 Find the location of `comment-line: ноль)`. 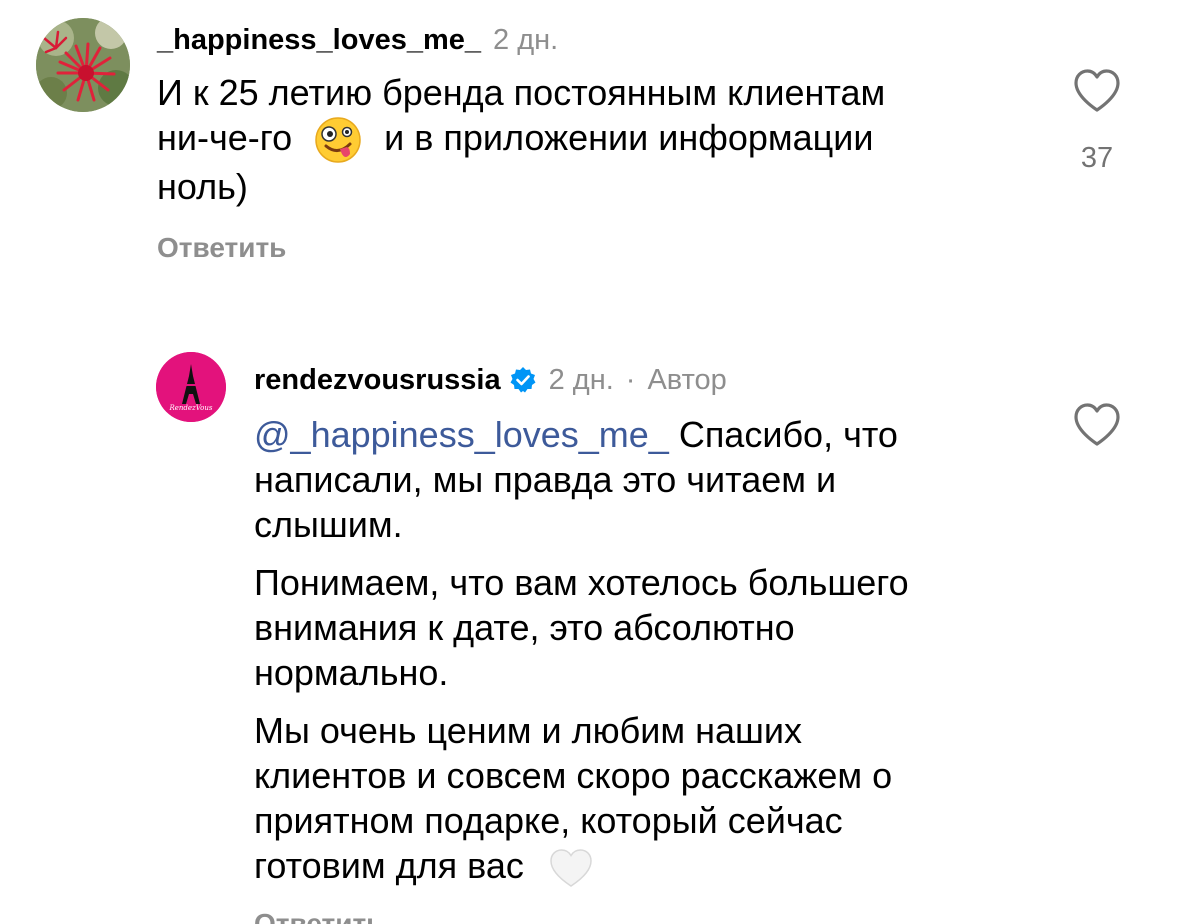

comment-line: ноль) is located at coordinates (202, 187).